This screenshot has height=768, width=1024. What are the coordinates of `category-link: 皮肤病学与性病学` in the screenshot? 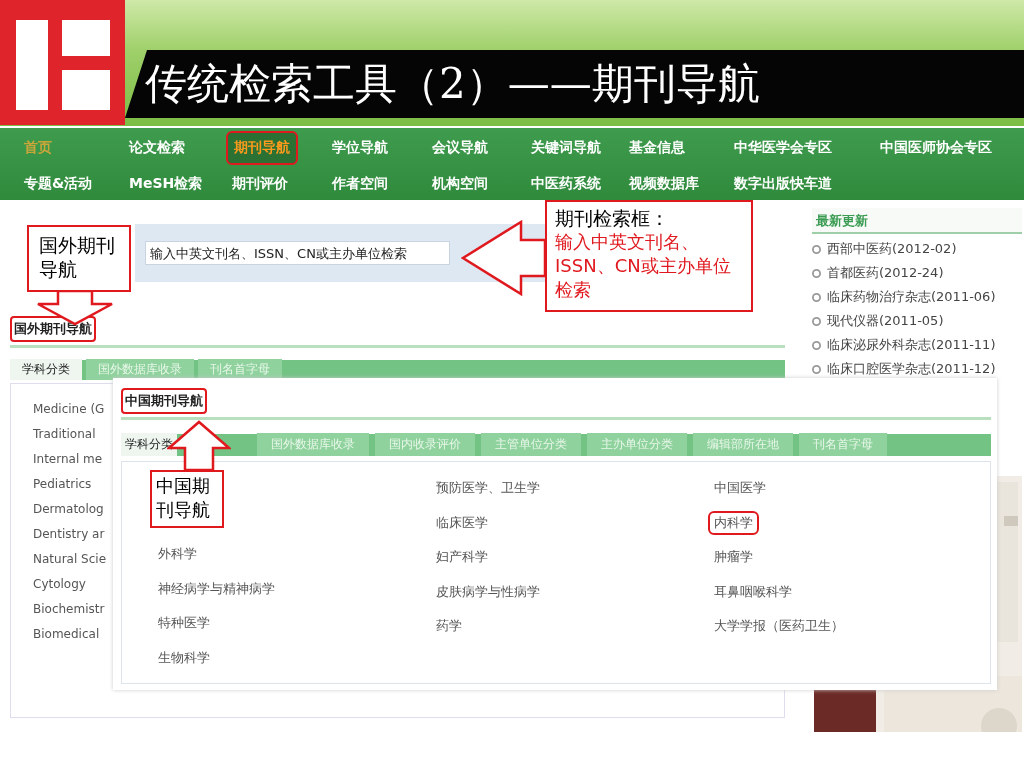 It's located at (488, 591).